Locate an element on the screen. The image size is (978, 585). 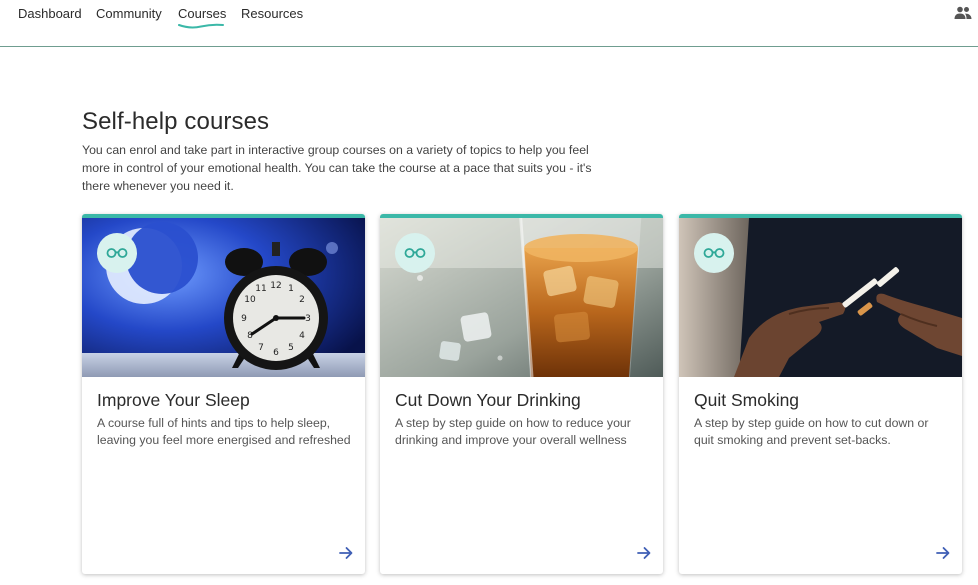
active-underline is located at coordinates (201, 26).